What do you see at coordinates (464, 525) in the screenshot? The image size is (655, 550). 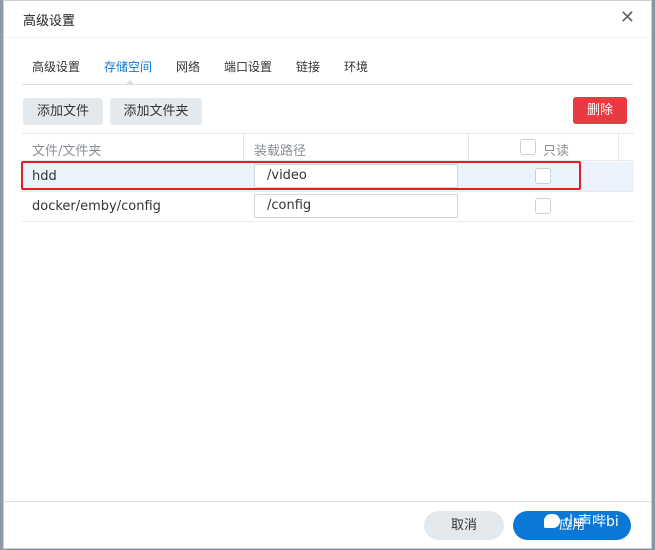 I see `cancel-button: 取消` at bounding box center [464, 525].